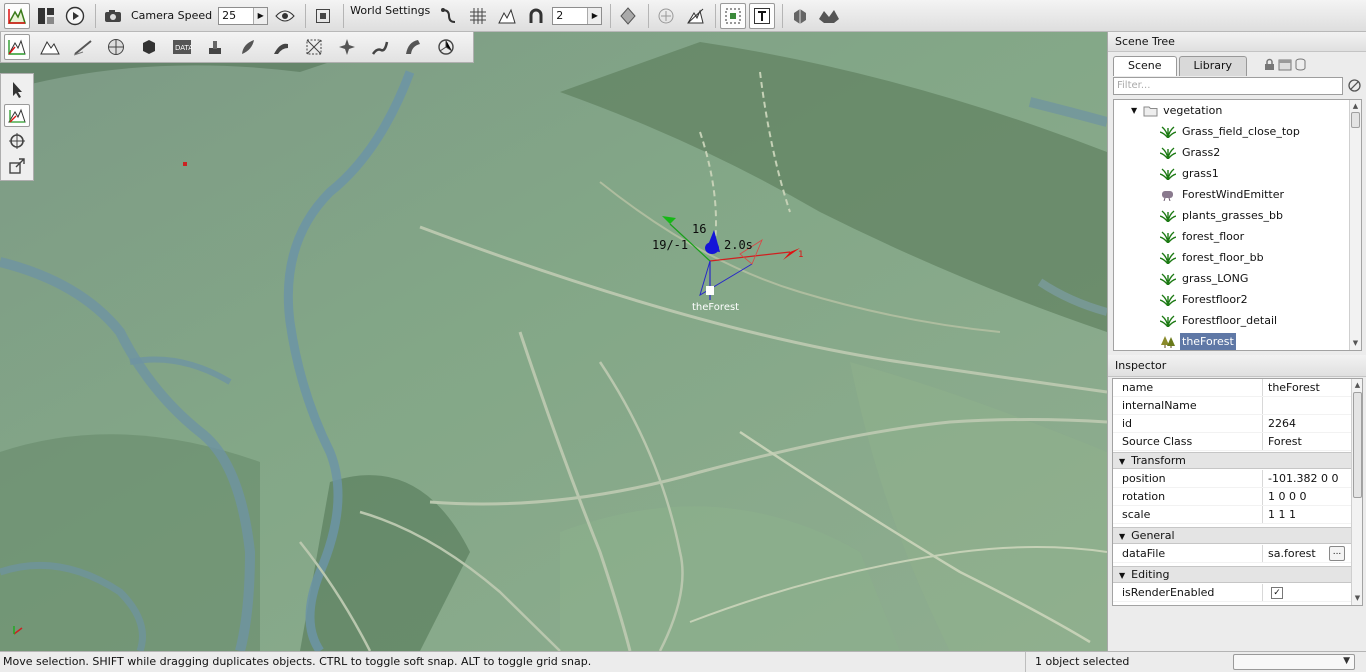 Image resolution: width=1366 pixels, height=672 pixels. What do you see at coordinates (507, 16) in the screenshot?
I see `terrain-snap-icon` at bounding box center [507, 16].